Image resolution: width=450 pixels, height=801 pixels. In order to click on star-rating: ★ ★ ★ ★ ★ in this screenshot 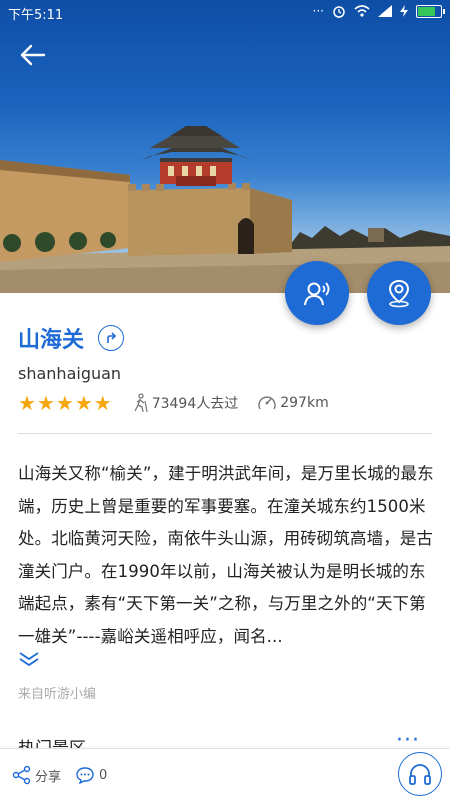, I will do `click(65, 403)`.